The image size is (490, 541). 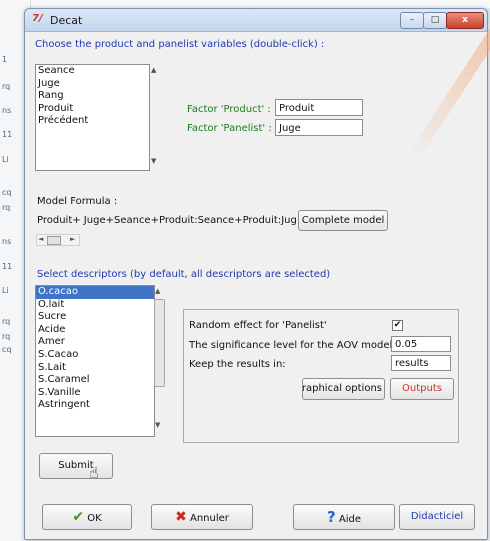 I want to click on variables-listbox: Seance Juge Rang Produit Précédent, so click(x=92, y=117).